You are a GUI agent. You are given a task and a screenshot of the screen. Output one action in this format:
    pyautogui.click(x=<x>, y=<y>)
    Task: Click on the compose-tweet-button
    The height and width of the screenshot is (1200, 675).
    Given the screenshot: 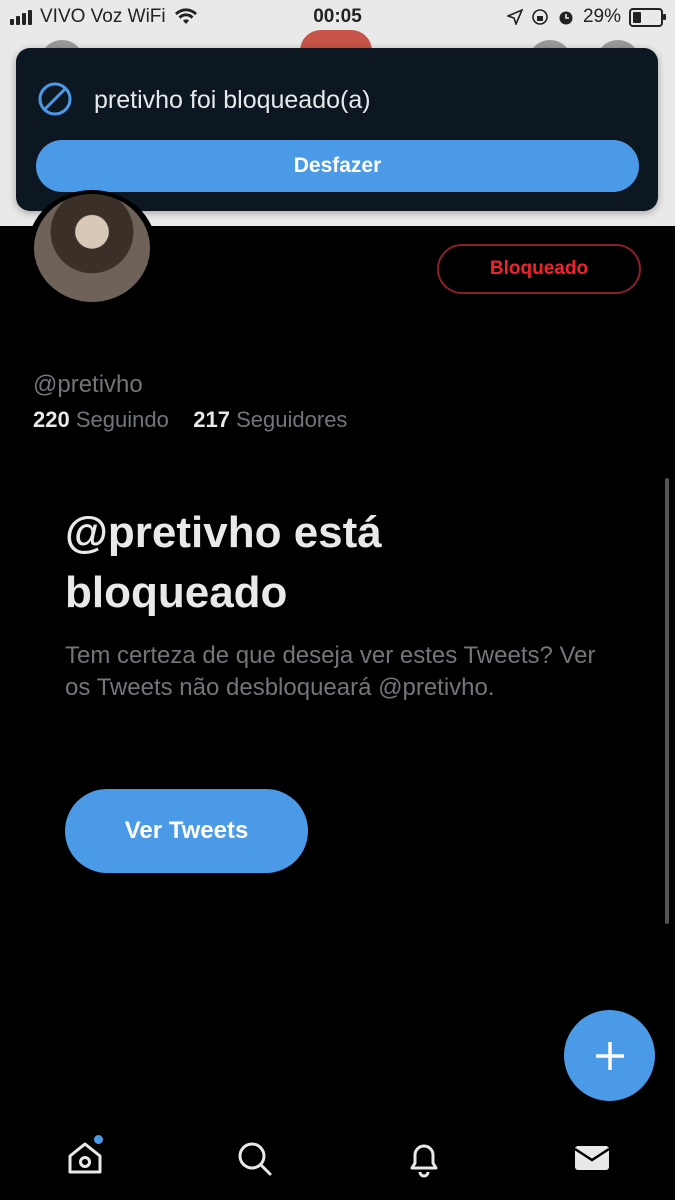 What is the action you would take?
    pyautogui.click(x=609, y=1055)
    